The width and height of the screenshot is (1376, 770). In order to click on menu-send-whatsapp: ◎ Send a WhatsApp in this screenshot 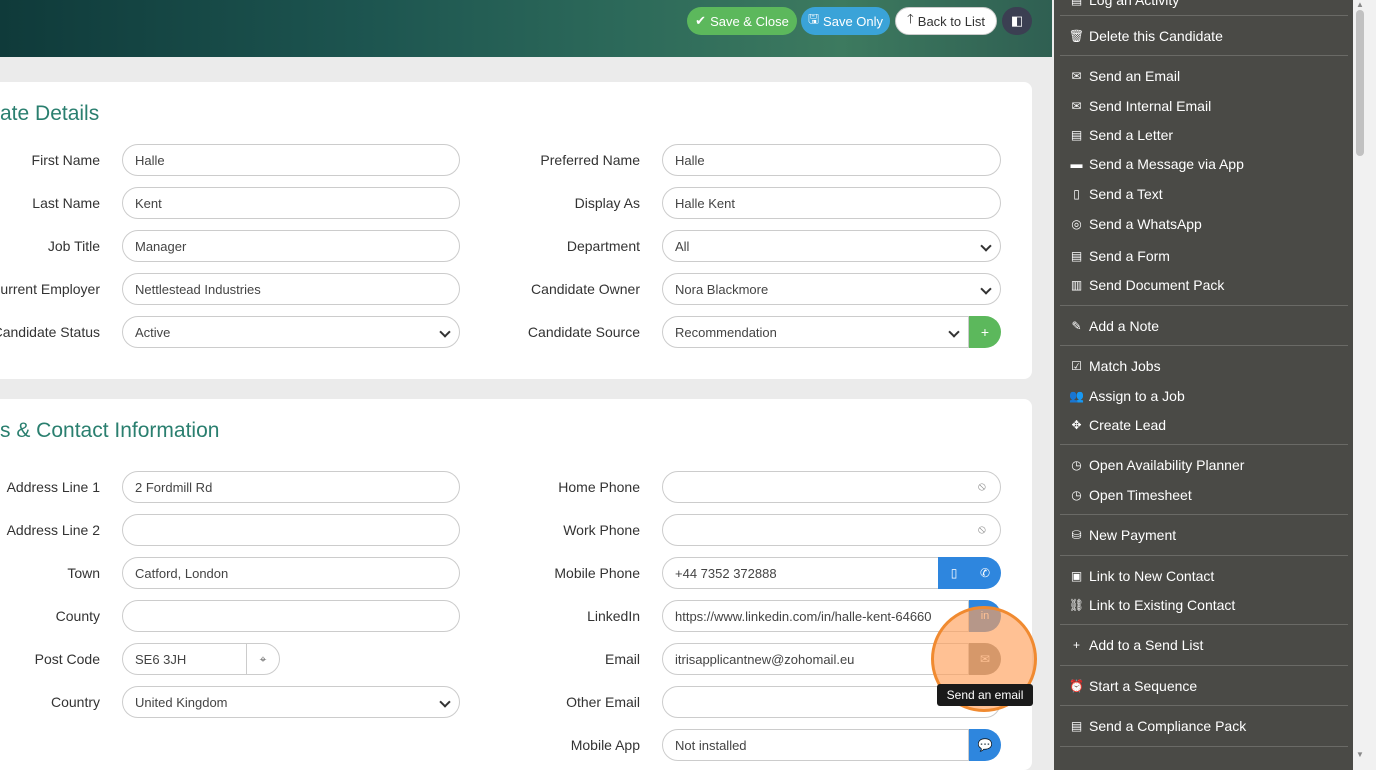, I will do `click(1136, 224)`.